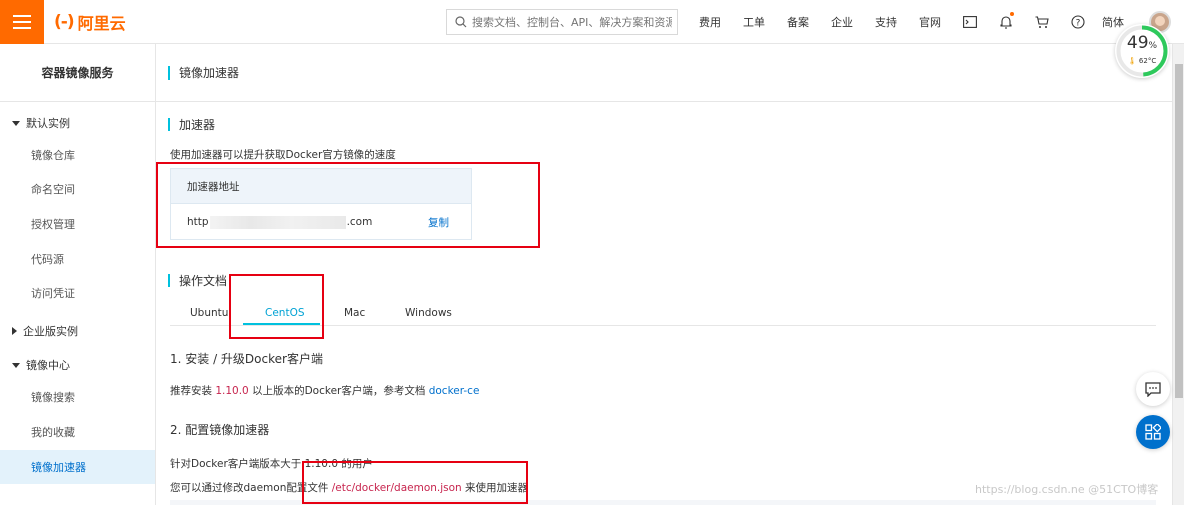 The image size is (1184, 505). What do you see at coordinates (354, 313) in the screenshot?
I see `tab-mac: Mac` at bounding box center [354, 313].